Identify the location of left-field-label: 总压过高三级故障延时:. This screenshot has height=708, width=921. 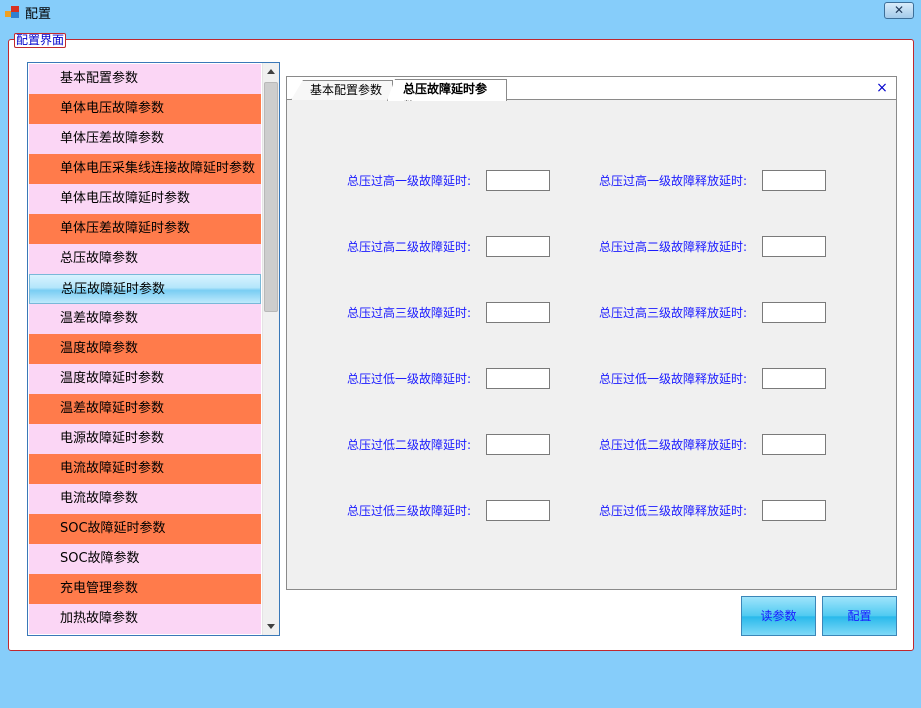
(408, 313).